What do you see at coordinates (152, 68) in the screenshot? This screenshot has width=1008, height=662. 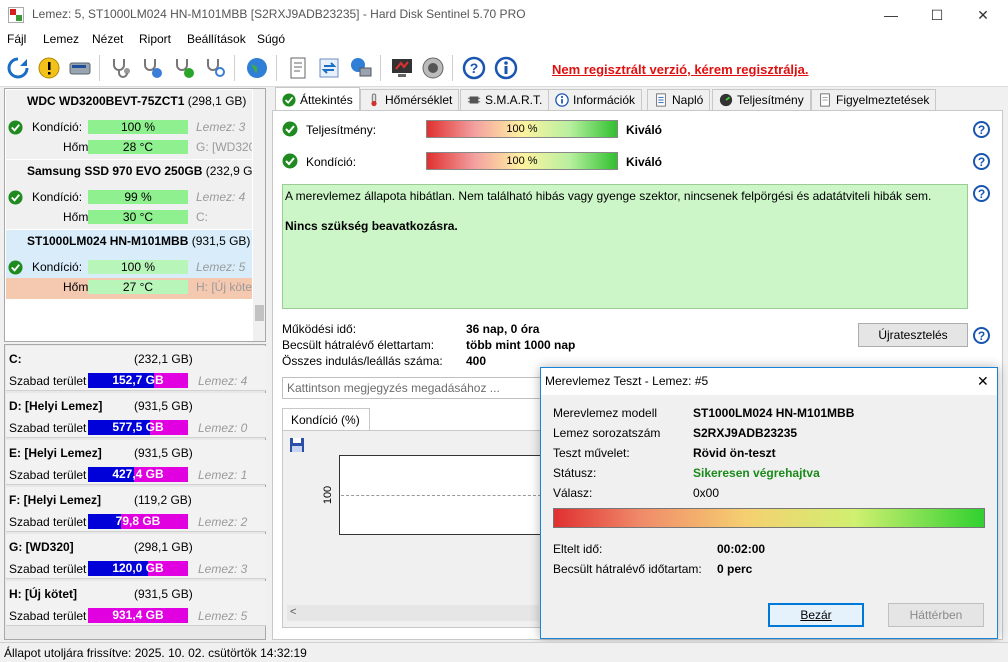 I see `stethoscope-info-icon` at bounding box center [152, 68].